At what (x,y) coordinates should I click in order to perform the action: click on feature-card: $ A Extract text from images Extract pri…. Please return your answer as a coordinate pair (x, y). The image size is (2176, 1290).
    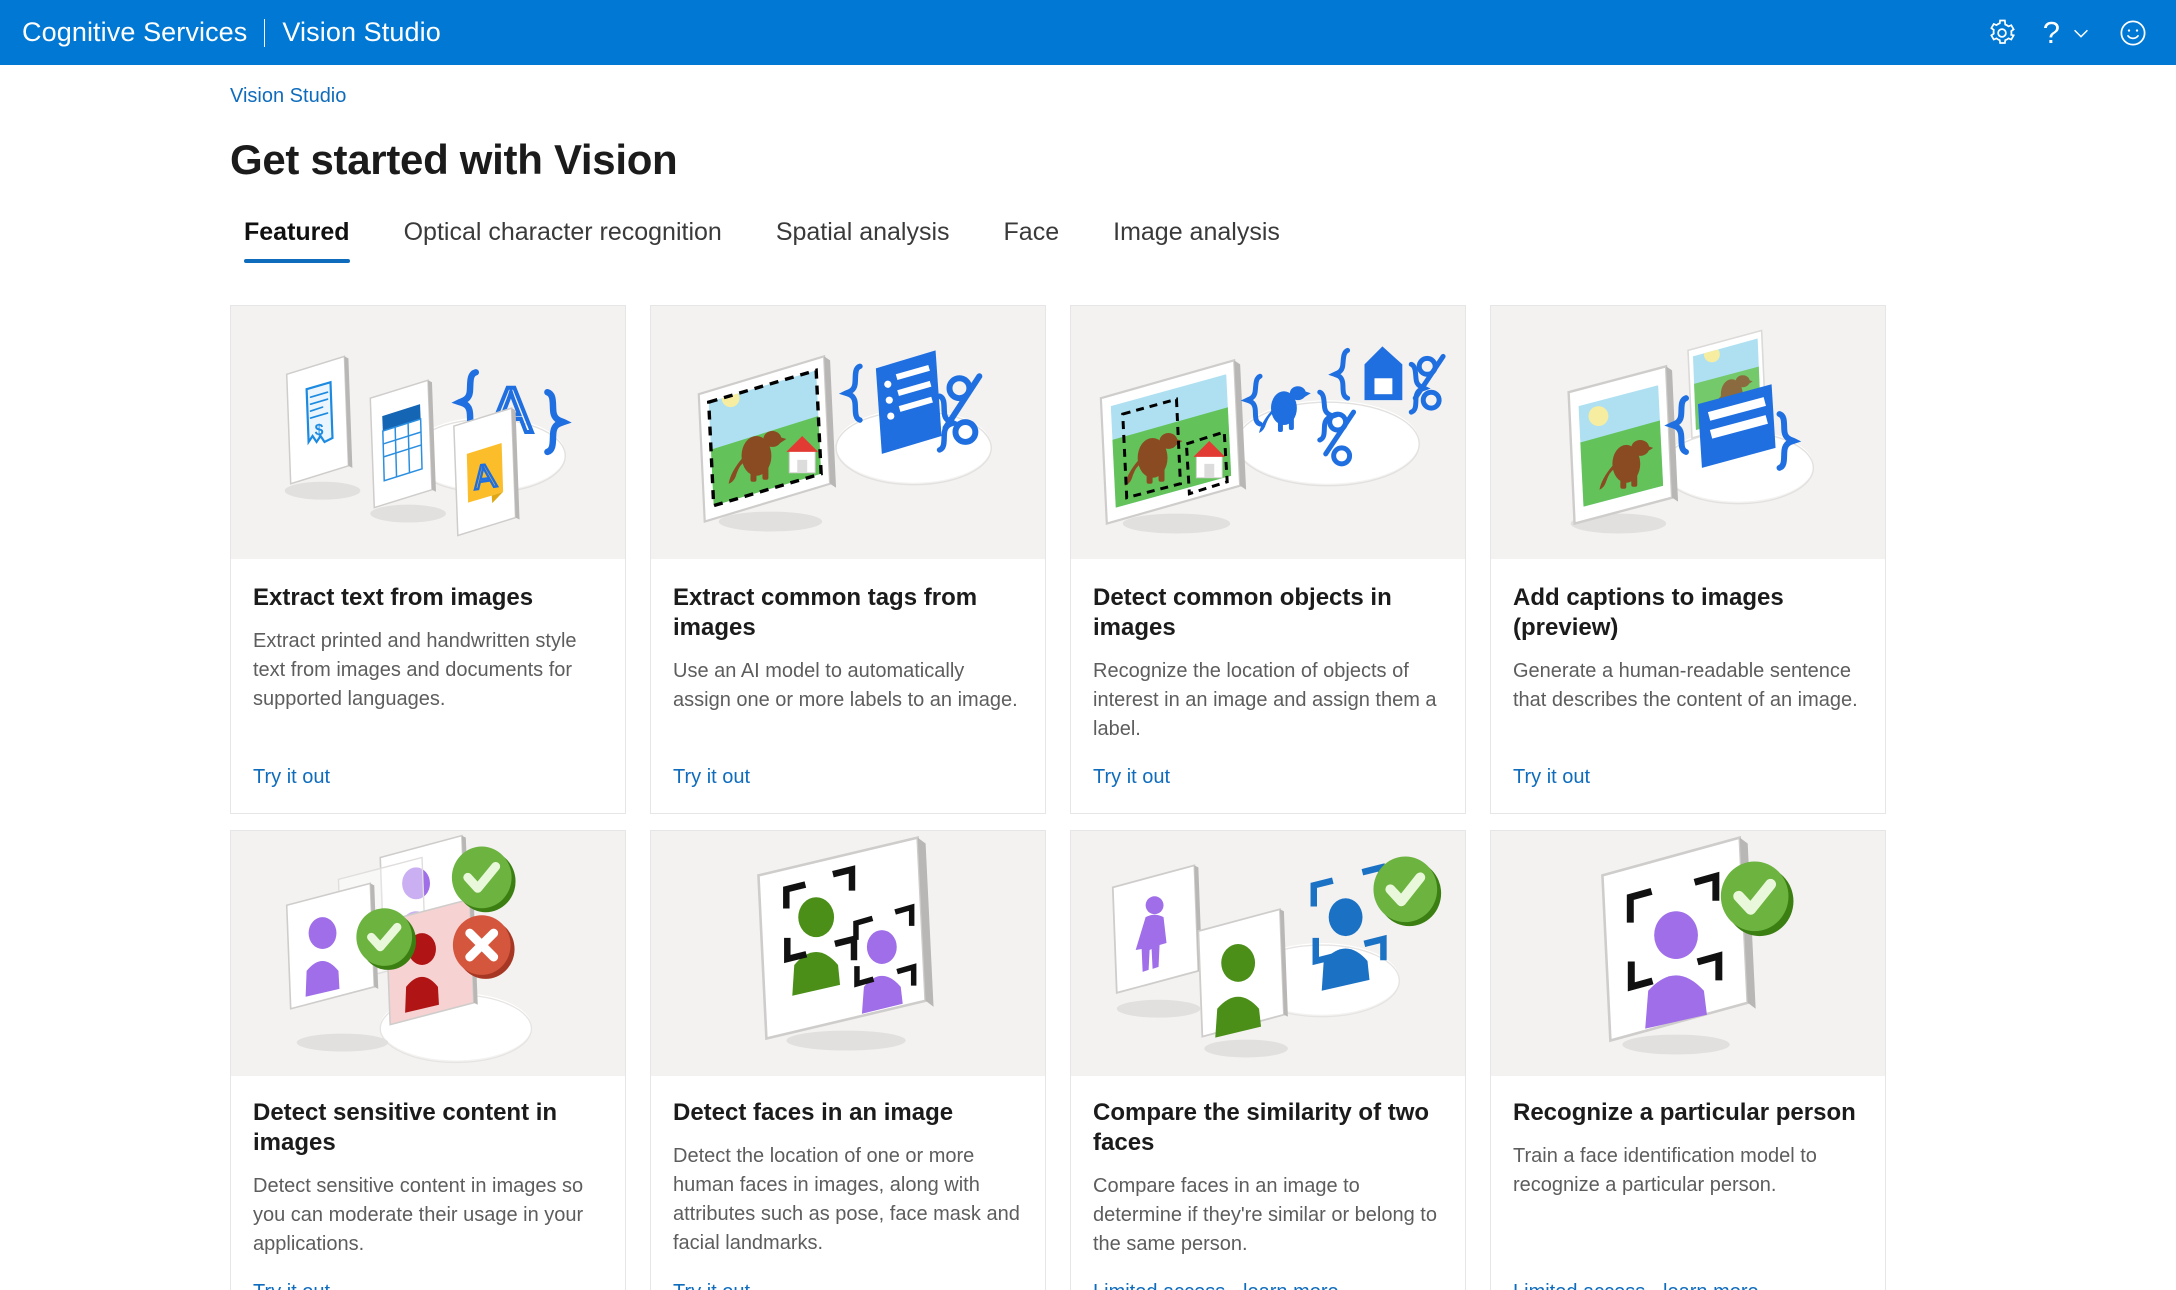
    Looking at the image, I should click on (428, 559).